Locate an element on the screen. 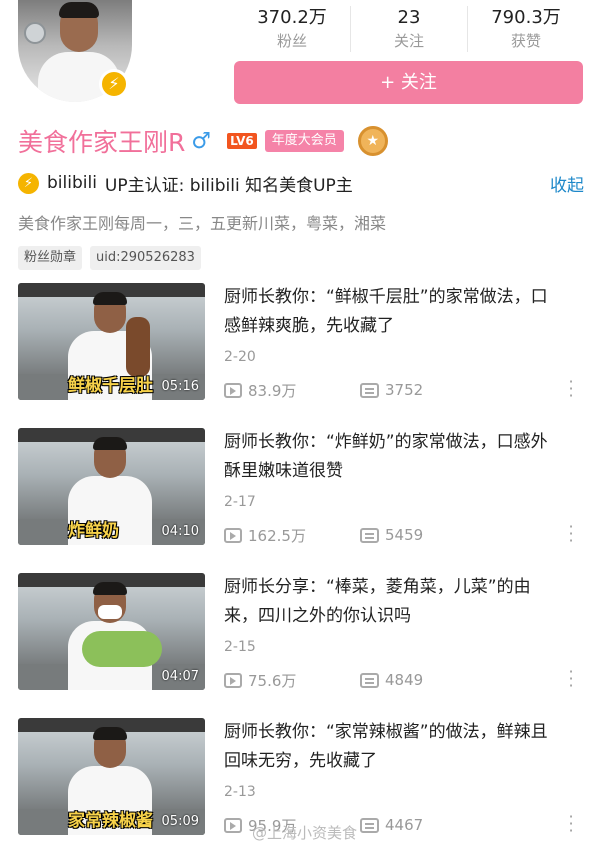 The height and width of the screenshot is (852, 600). ladle-shape is located at coordinates (35, 33).